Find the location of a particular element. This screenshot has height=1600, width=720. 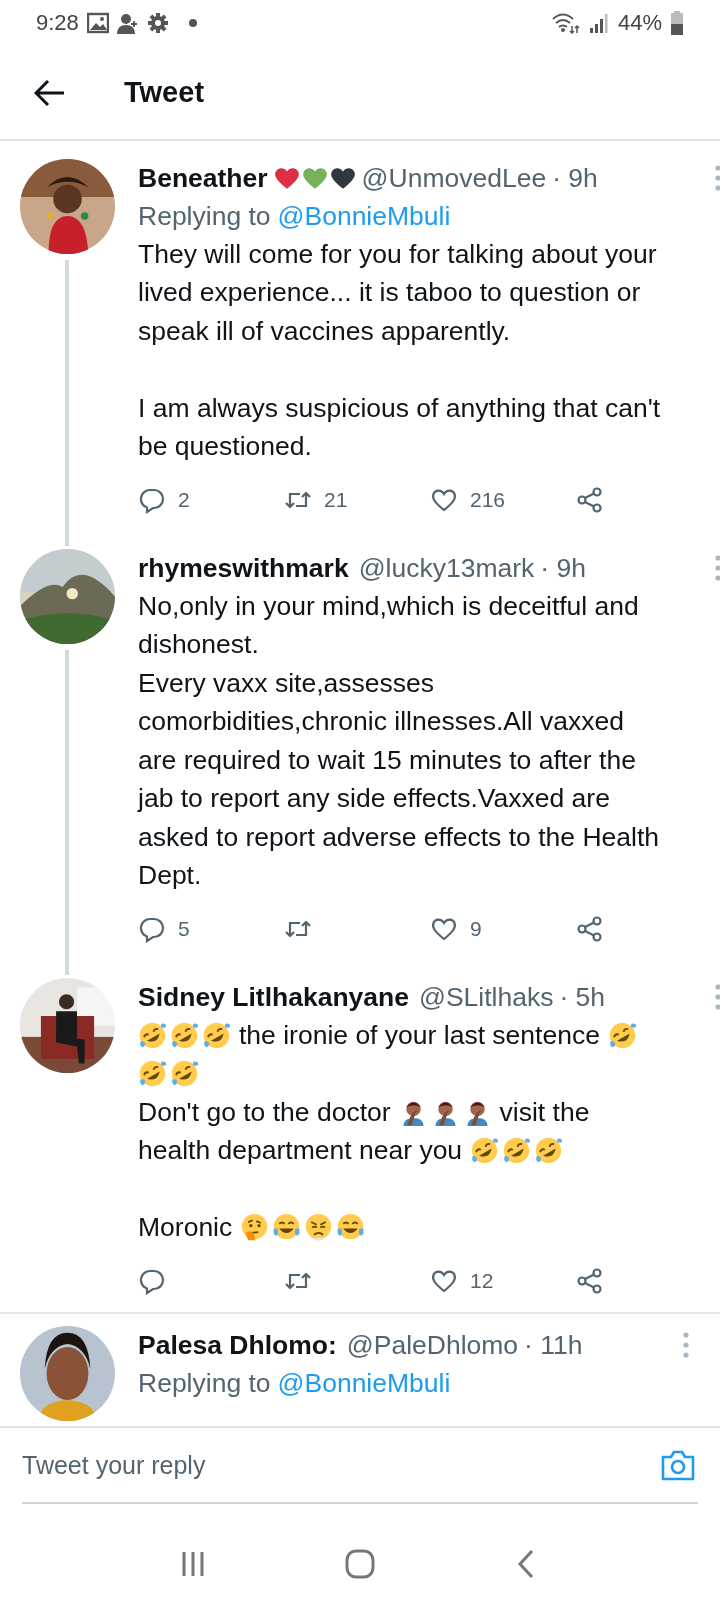

person-add-icon is located at coordinates (127, 23).